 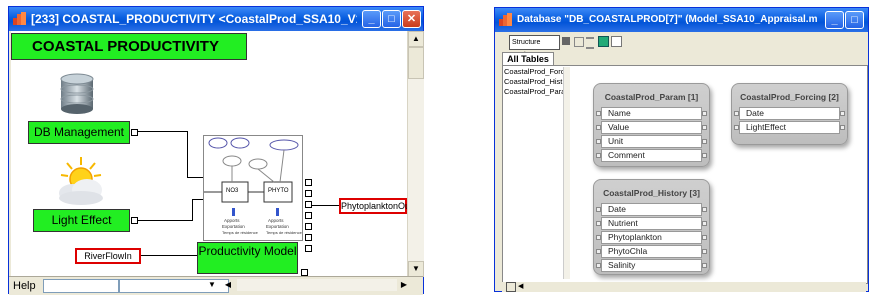 What do you see at coordinates (134, 132) in the screenshot?
I see `db-management-port` at bounding box center [134, 132].